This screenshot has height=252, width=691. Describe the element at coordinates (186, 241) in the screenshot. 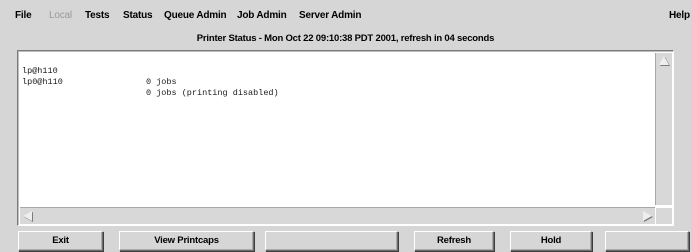

I see `view-printcaps-button: View Printcaps` at that location.